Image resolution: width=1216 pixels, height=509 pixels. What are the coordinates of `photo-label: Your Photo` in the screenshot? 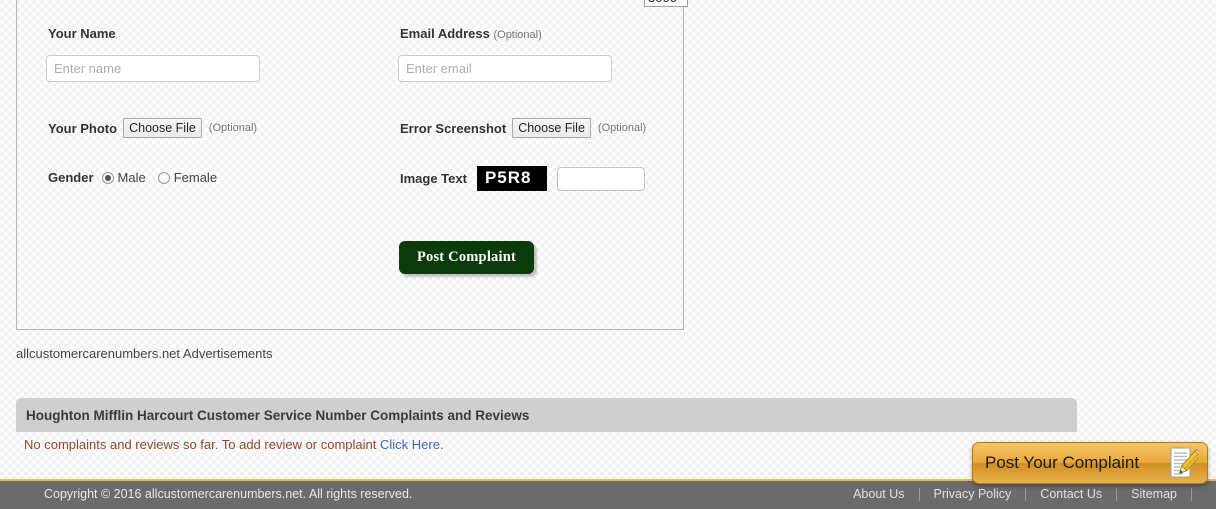 It's located at (83, 128).